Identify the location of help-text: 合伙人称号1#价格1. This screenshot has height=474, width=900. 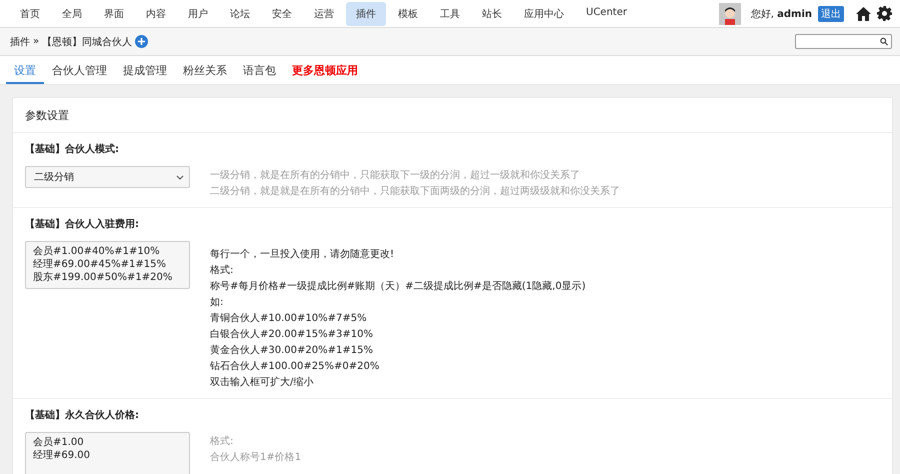
(256, 457).